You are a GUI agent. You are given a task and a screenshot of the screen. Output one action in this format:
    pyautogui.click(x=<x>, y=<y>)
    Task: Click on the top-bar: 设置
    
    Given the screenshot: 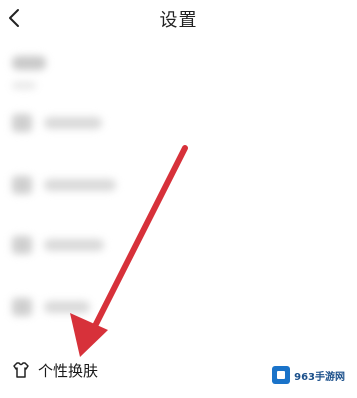 What is the action you would take?
    pyautogui.click(x=178, y=19)
    